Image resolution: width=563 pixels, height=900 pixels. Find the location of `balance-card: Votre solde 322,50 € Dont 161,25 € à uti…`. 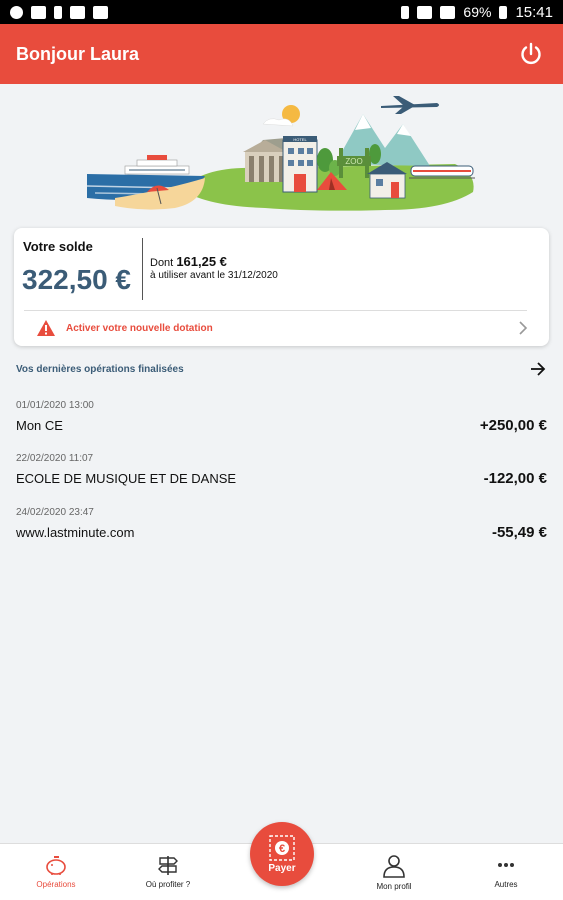

balance-card: Votre solde 322,50 € Dont 161,25 € à uti… is located at coordinates (281, 287).